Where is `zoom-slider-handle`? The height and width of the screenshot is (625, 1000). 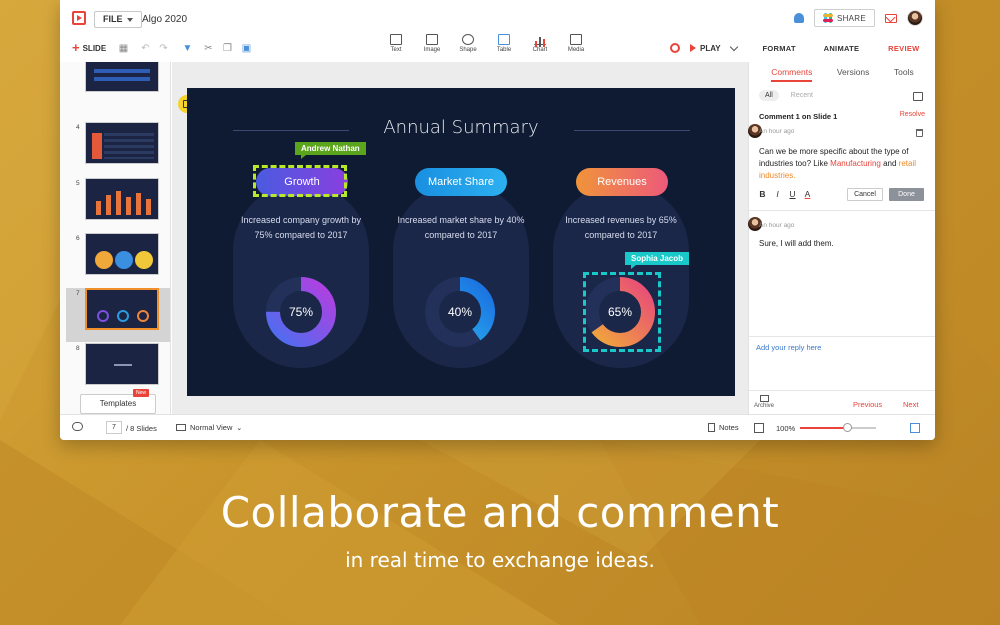 zoom-slider-handle is located at coordinates (848, 427).